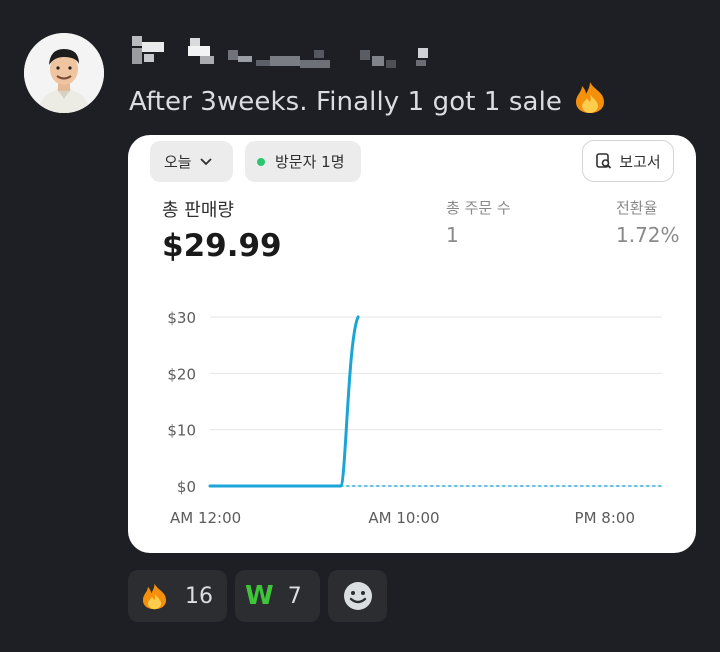  Describe the element at coordinates (181, 318) in the screenshot. I see `y-tick-label: $30` at that location.